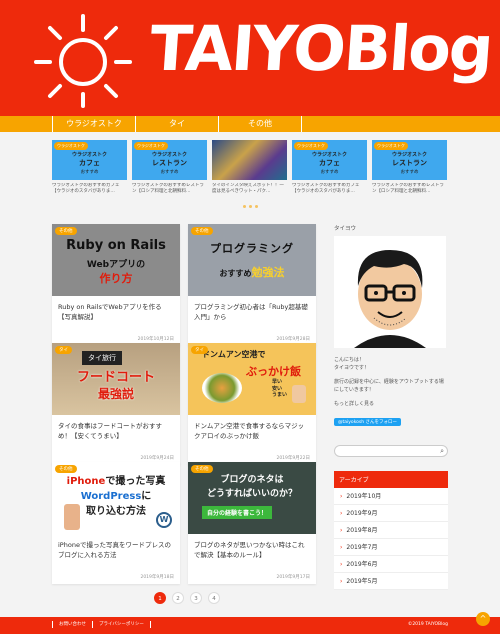 The image size is (500, 634). Describe the element at coordinates (72, 517) in the screenshot. I see `phone-hand-image` at that location.